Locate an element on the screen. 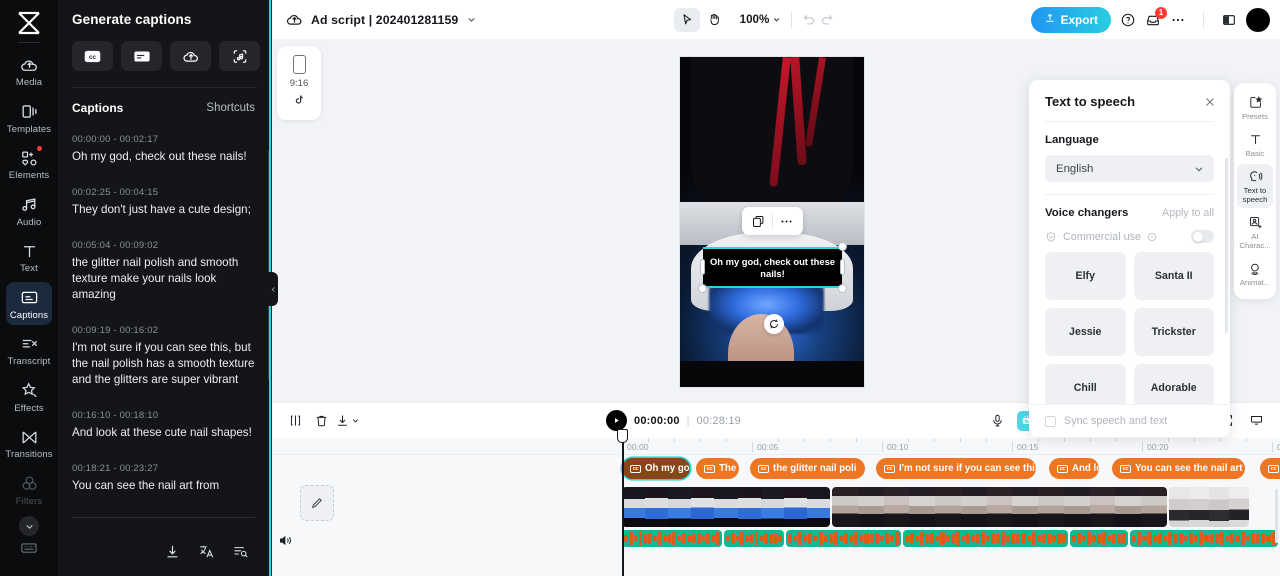 This screenshot has width=1280, height=576. collapse-panel-button is located at coordinates (273, 289).